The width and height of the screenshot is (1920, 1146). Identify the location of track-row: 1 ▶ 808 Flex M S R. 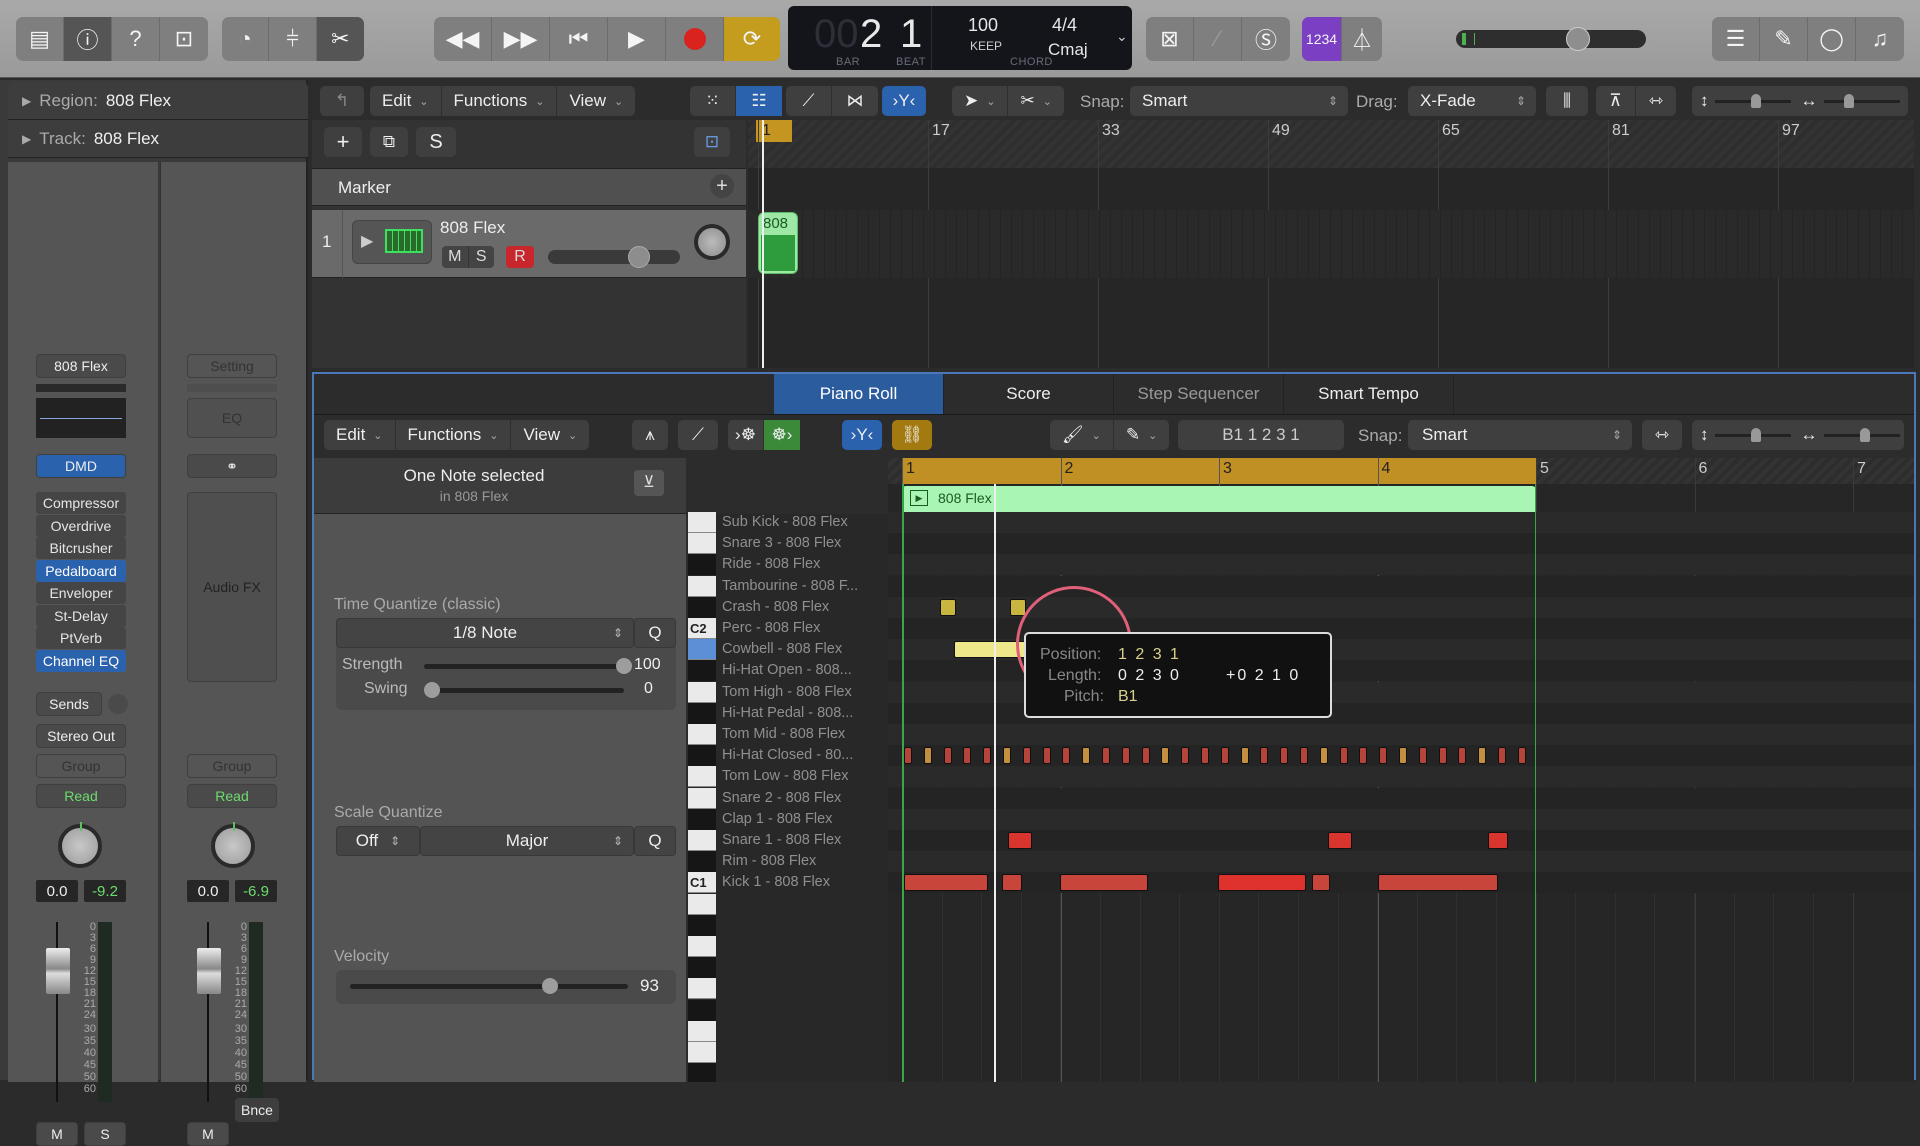
(529, 244).